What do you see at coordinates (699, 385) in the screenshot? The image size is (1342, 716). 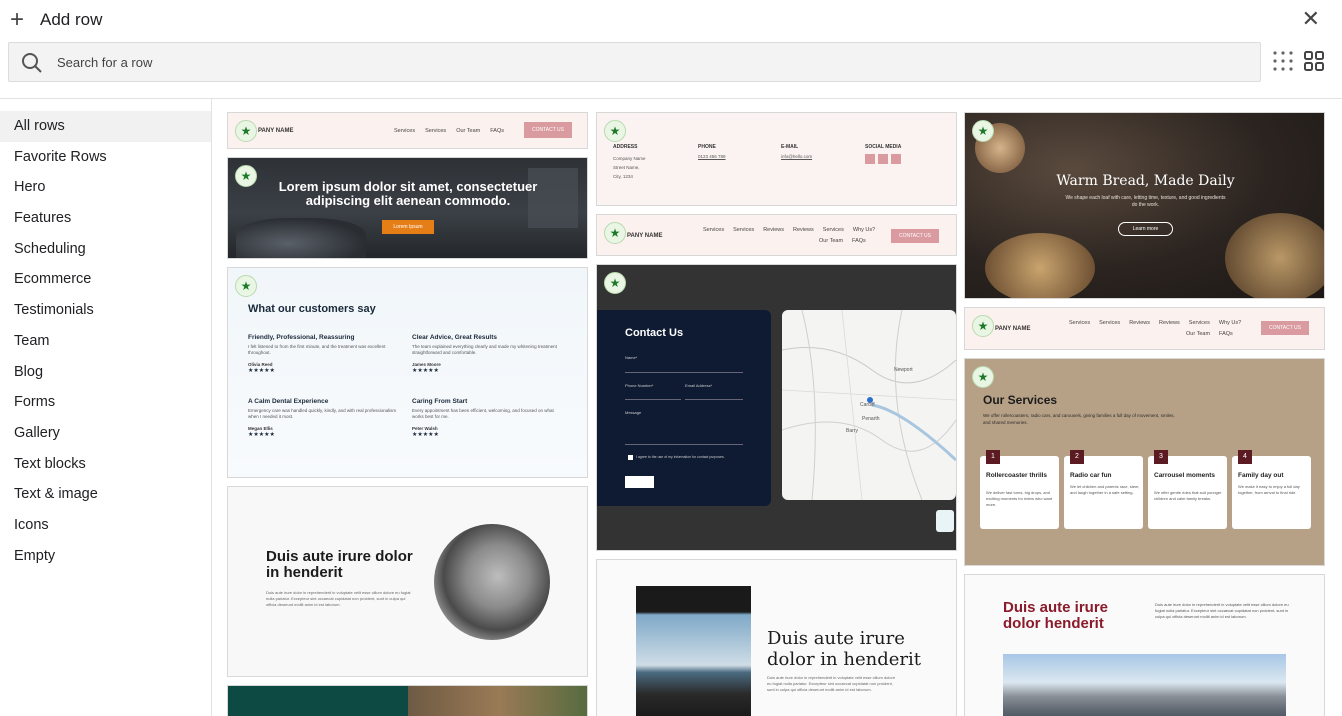 I see `email-label: Email Address*` at bounding box center [699, 385].